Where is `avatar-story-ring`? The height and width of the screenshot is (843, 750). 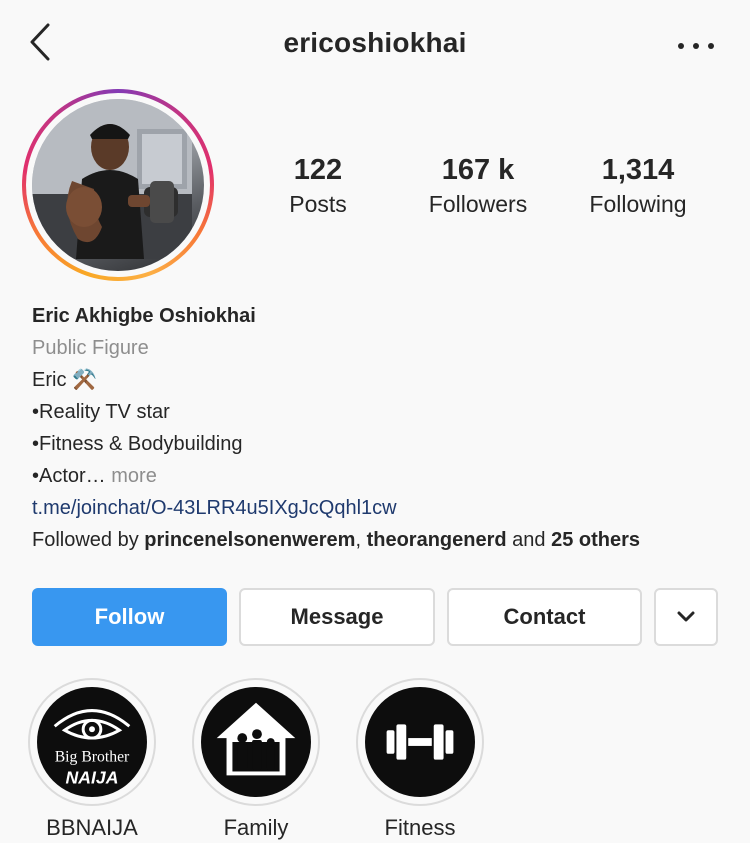 avatar-story-ring is located at coordinates (118, 185).